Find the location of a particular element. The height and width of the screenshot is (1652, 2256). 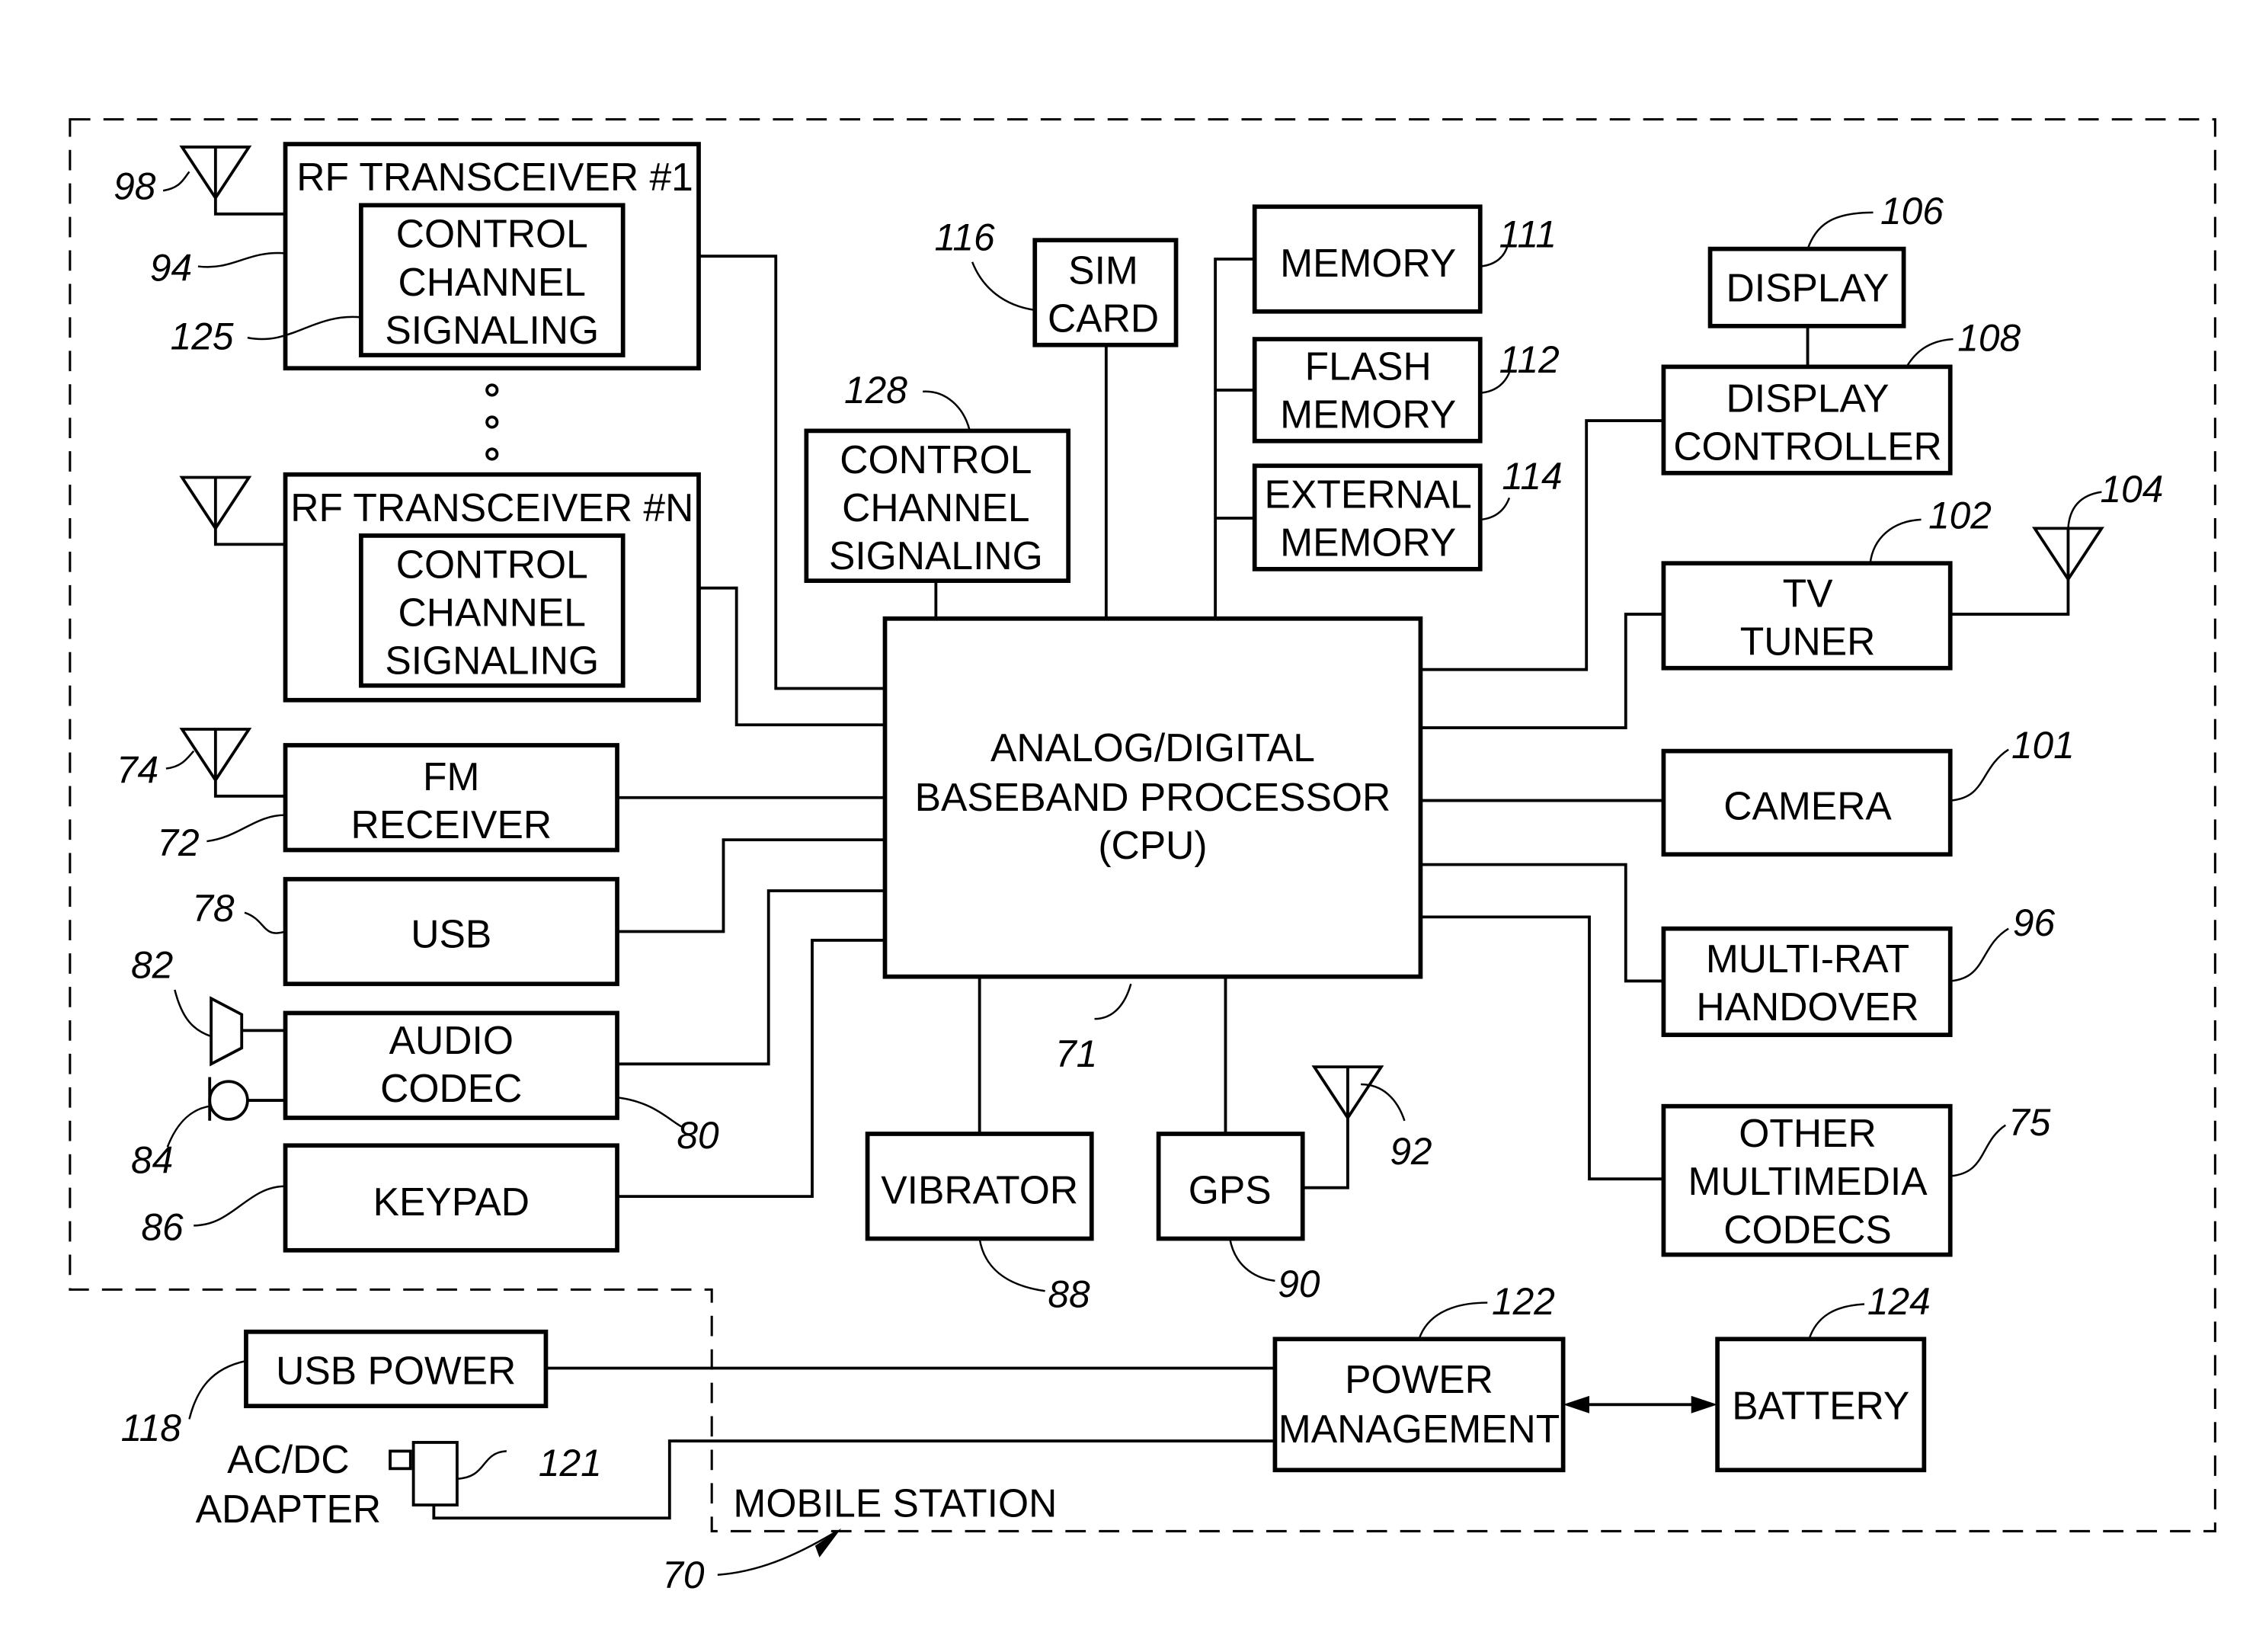

audio-codec: AUDIO CODEC is located at coordinates (451, 1065).